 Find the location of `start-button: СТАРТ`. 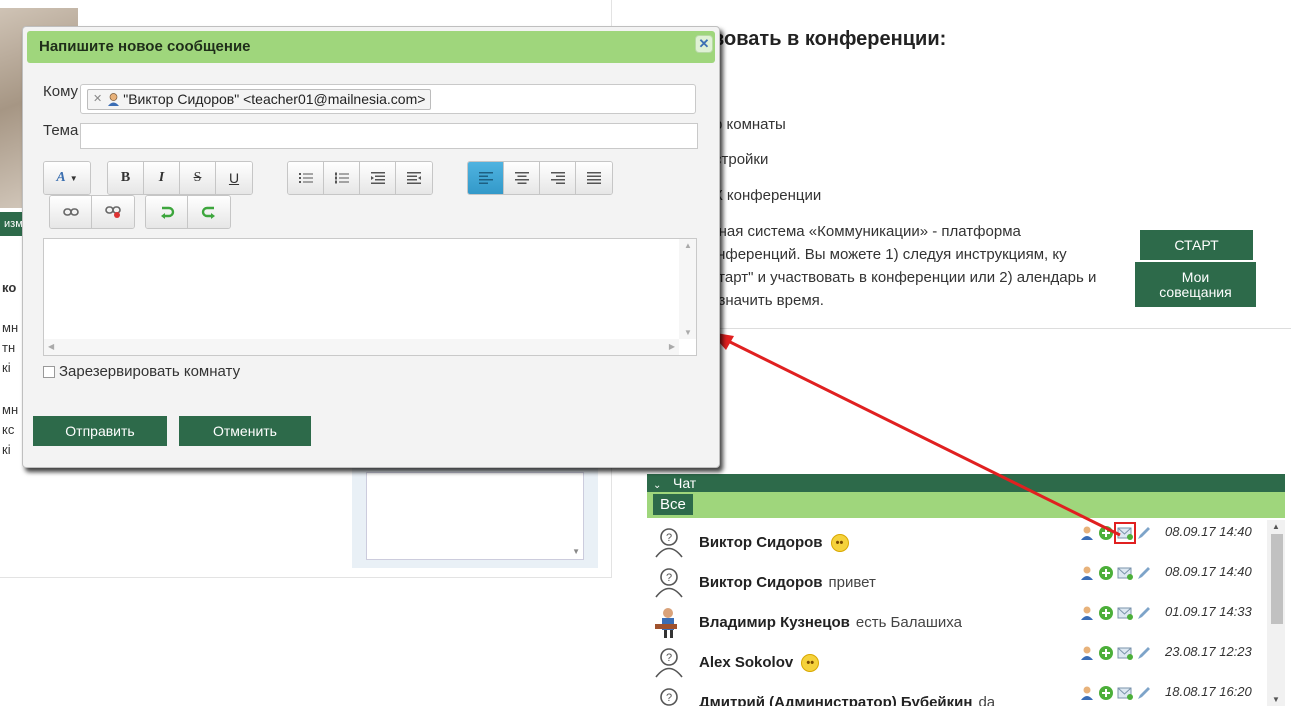

start-button: СТАРТ is located at coordinates (1196, 245).